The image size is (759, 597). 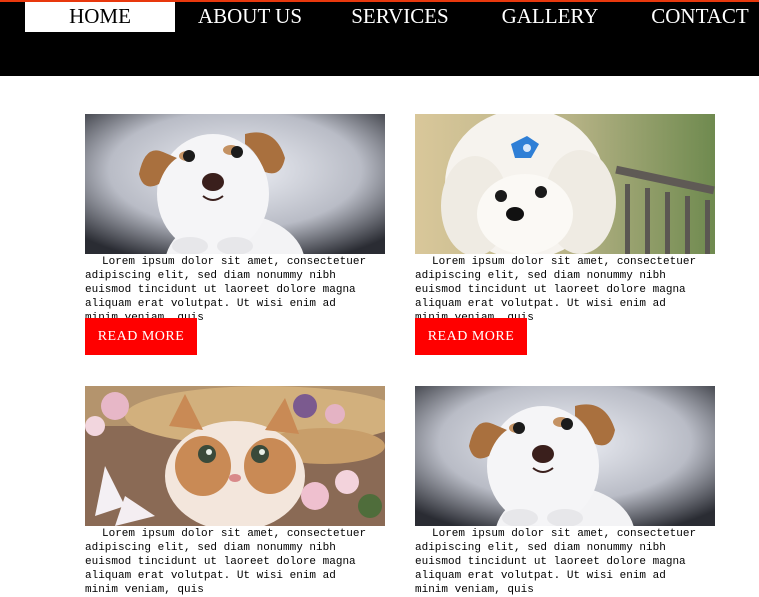 I want to click on nav-services: SERVICES, so click(x=400, y=17).